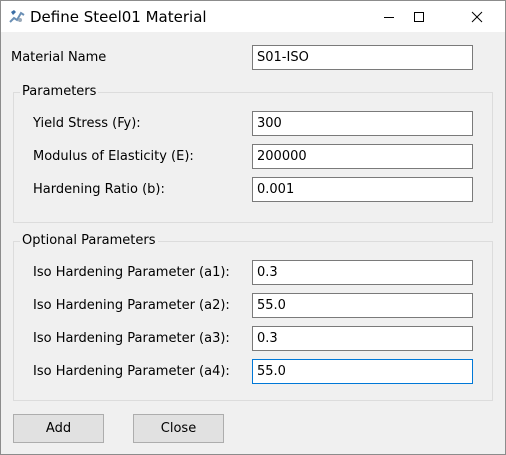 Image resolution: width=506 pixels, height=455 pixels. What do you see at coordinates (131, 338) in the screenshot?
I see `iso-hardening-a3-label: Iso Hardening Parameter (a3):` at bounding box center [131, 338].